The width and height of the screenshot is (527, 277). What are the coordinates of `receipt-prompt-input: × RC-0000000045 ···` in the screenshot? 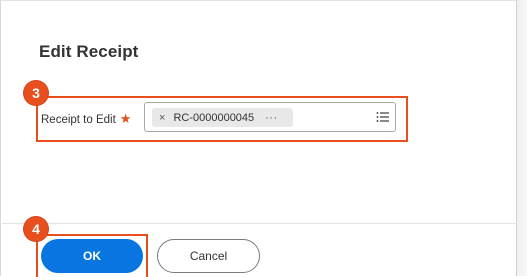 It's located at (270, 117).